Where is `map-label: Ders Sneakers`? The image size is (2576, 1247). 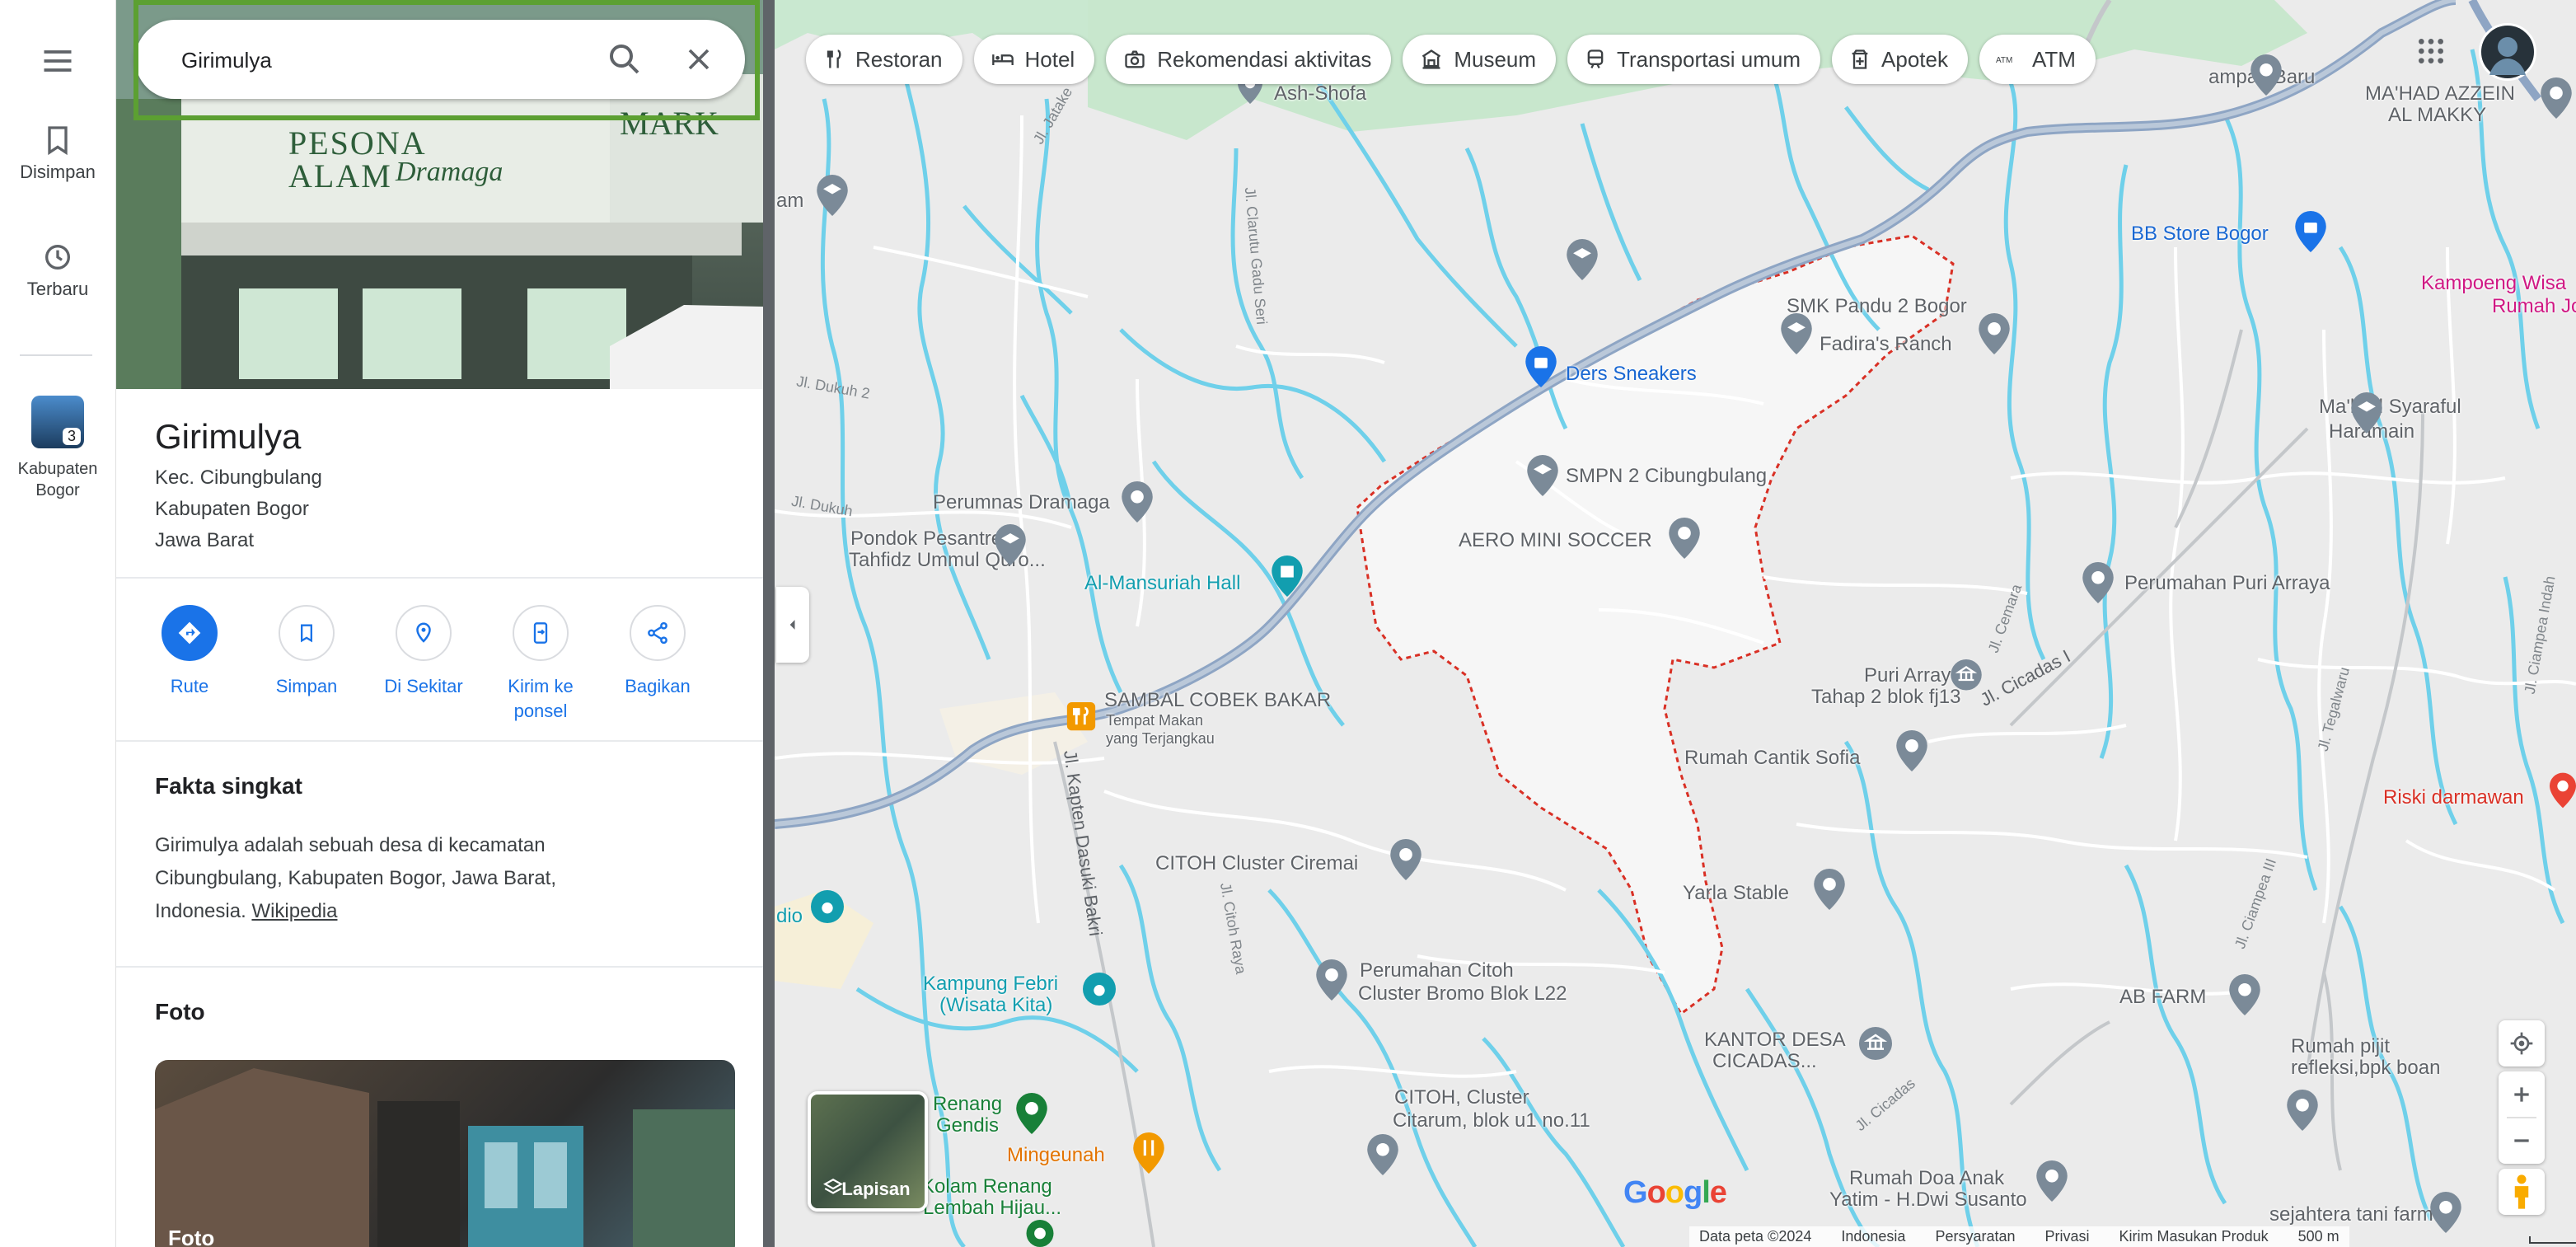 map-label: Ders Sneakers is located at coordinates (1631, 375).